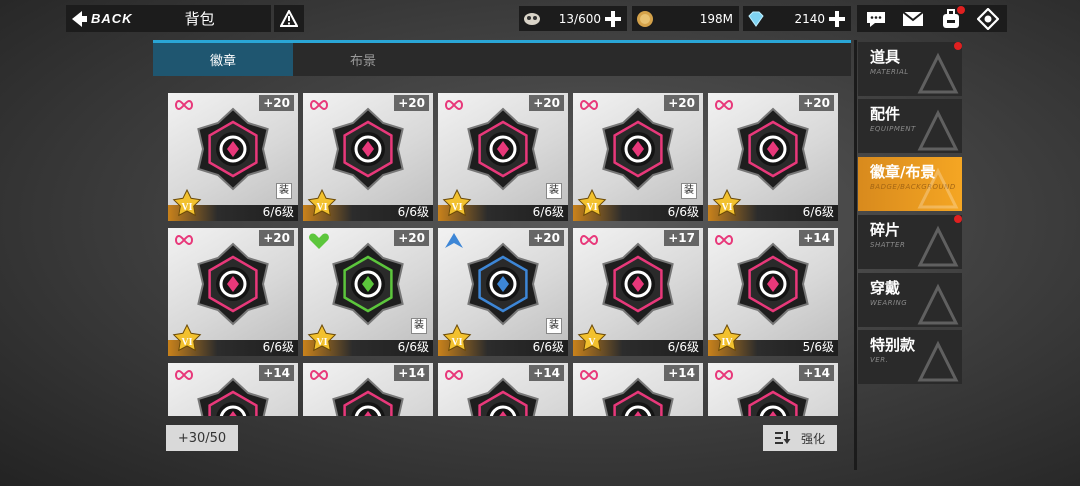 Image resolution: width=1080 pixels, height=486 pixels. Describe the element at coordinates (885, 230) in the screenshot. I see `side-menu-label: 碎片` at that location.